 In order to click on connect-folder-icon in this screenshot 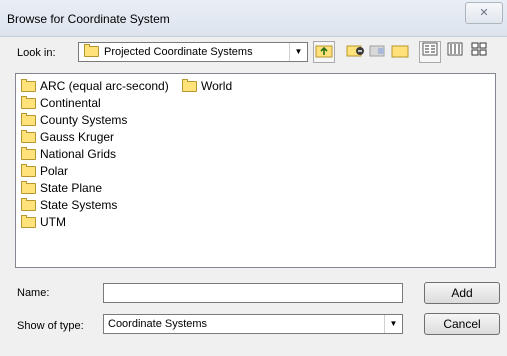, I will do `click(355, 51)`.